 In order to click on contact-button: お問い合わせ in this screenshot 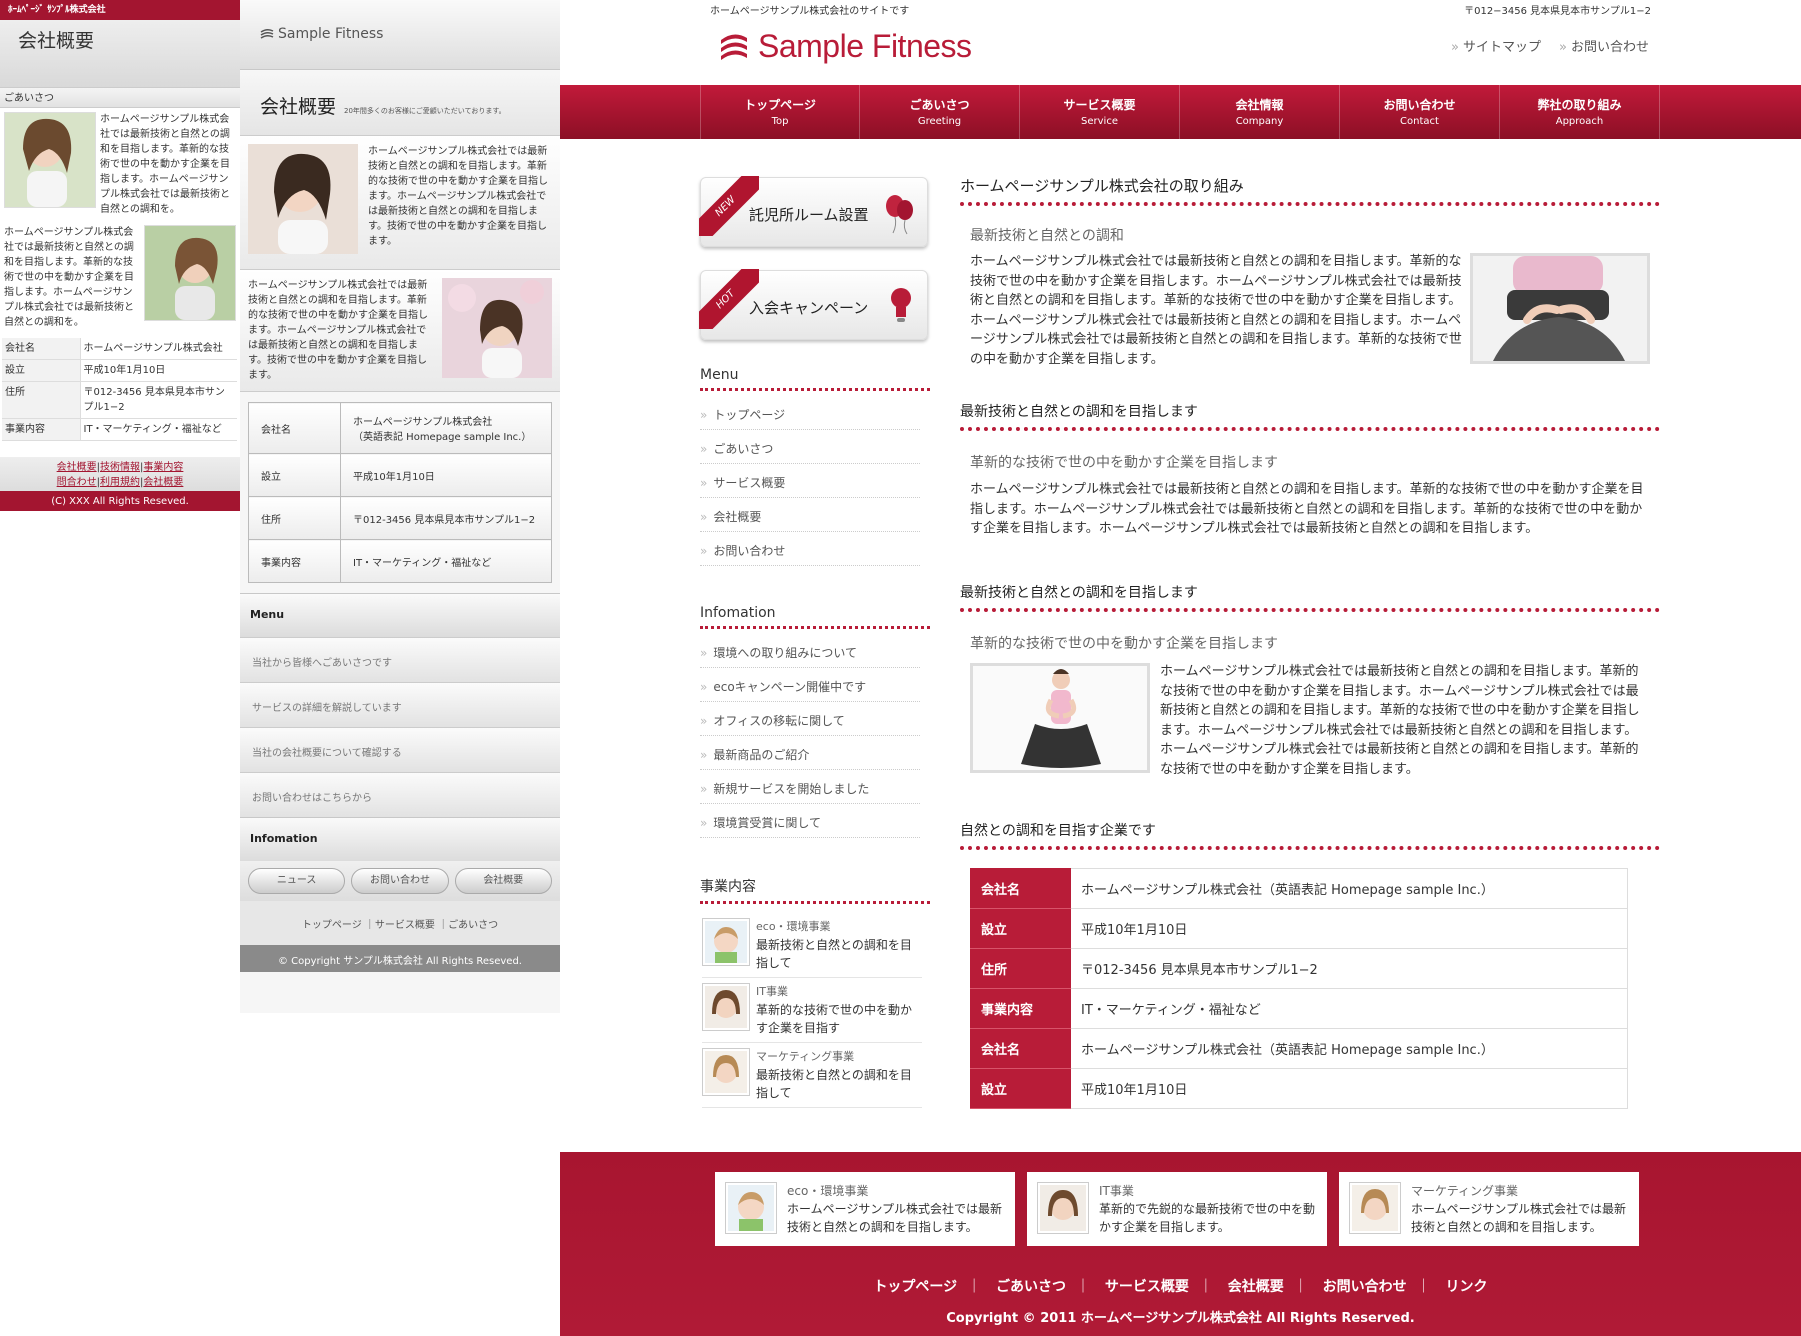, I will do `click(400, 881)`.